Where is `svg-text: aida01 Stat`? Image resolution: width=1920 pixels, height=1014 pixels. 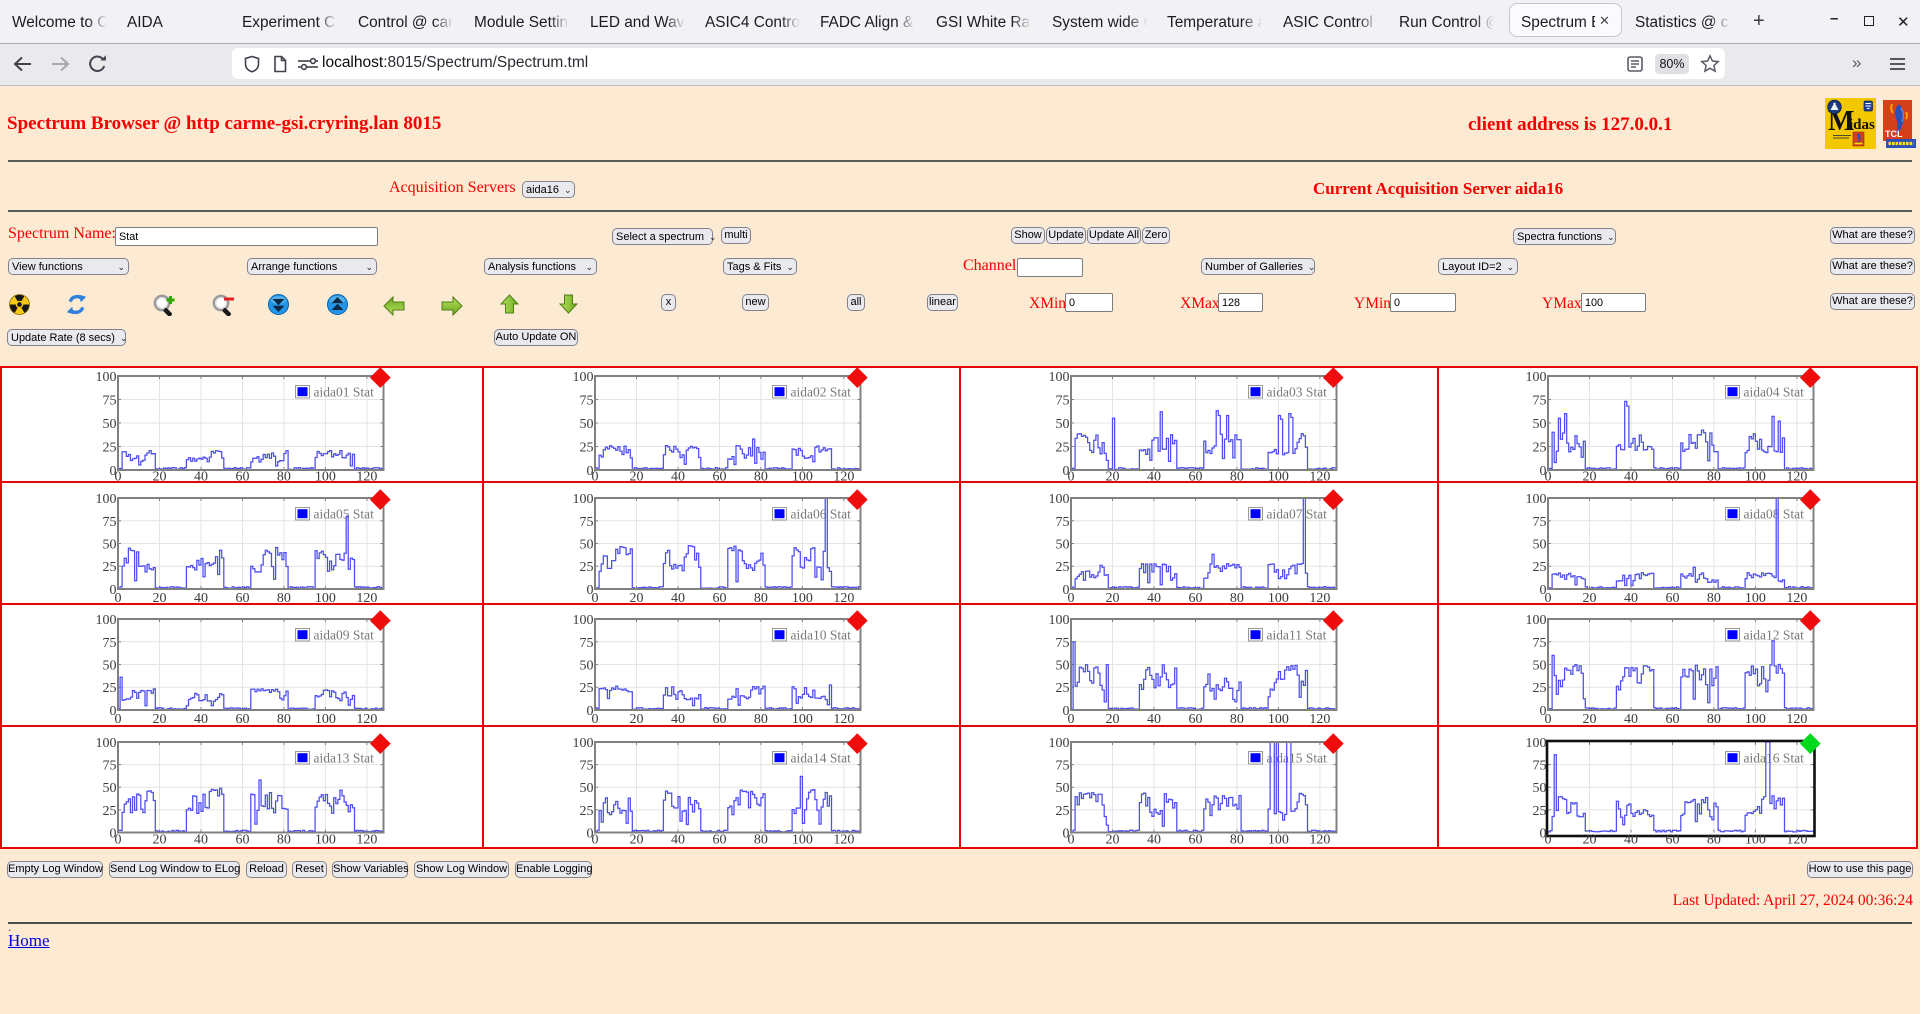
svg-text: aida01 Stat is located at coordinates (344, 391).